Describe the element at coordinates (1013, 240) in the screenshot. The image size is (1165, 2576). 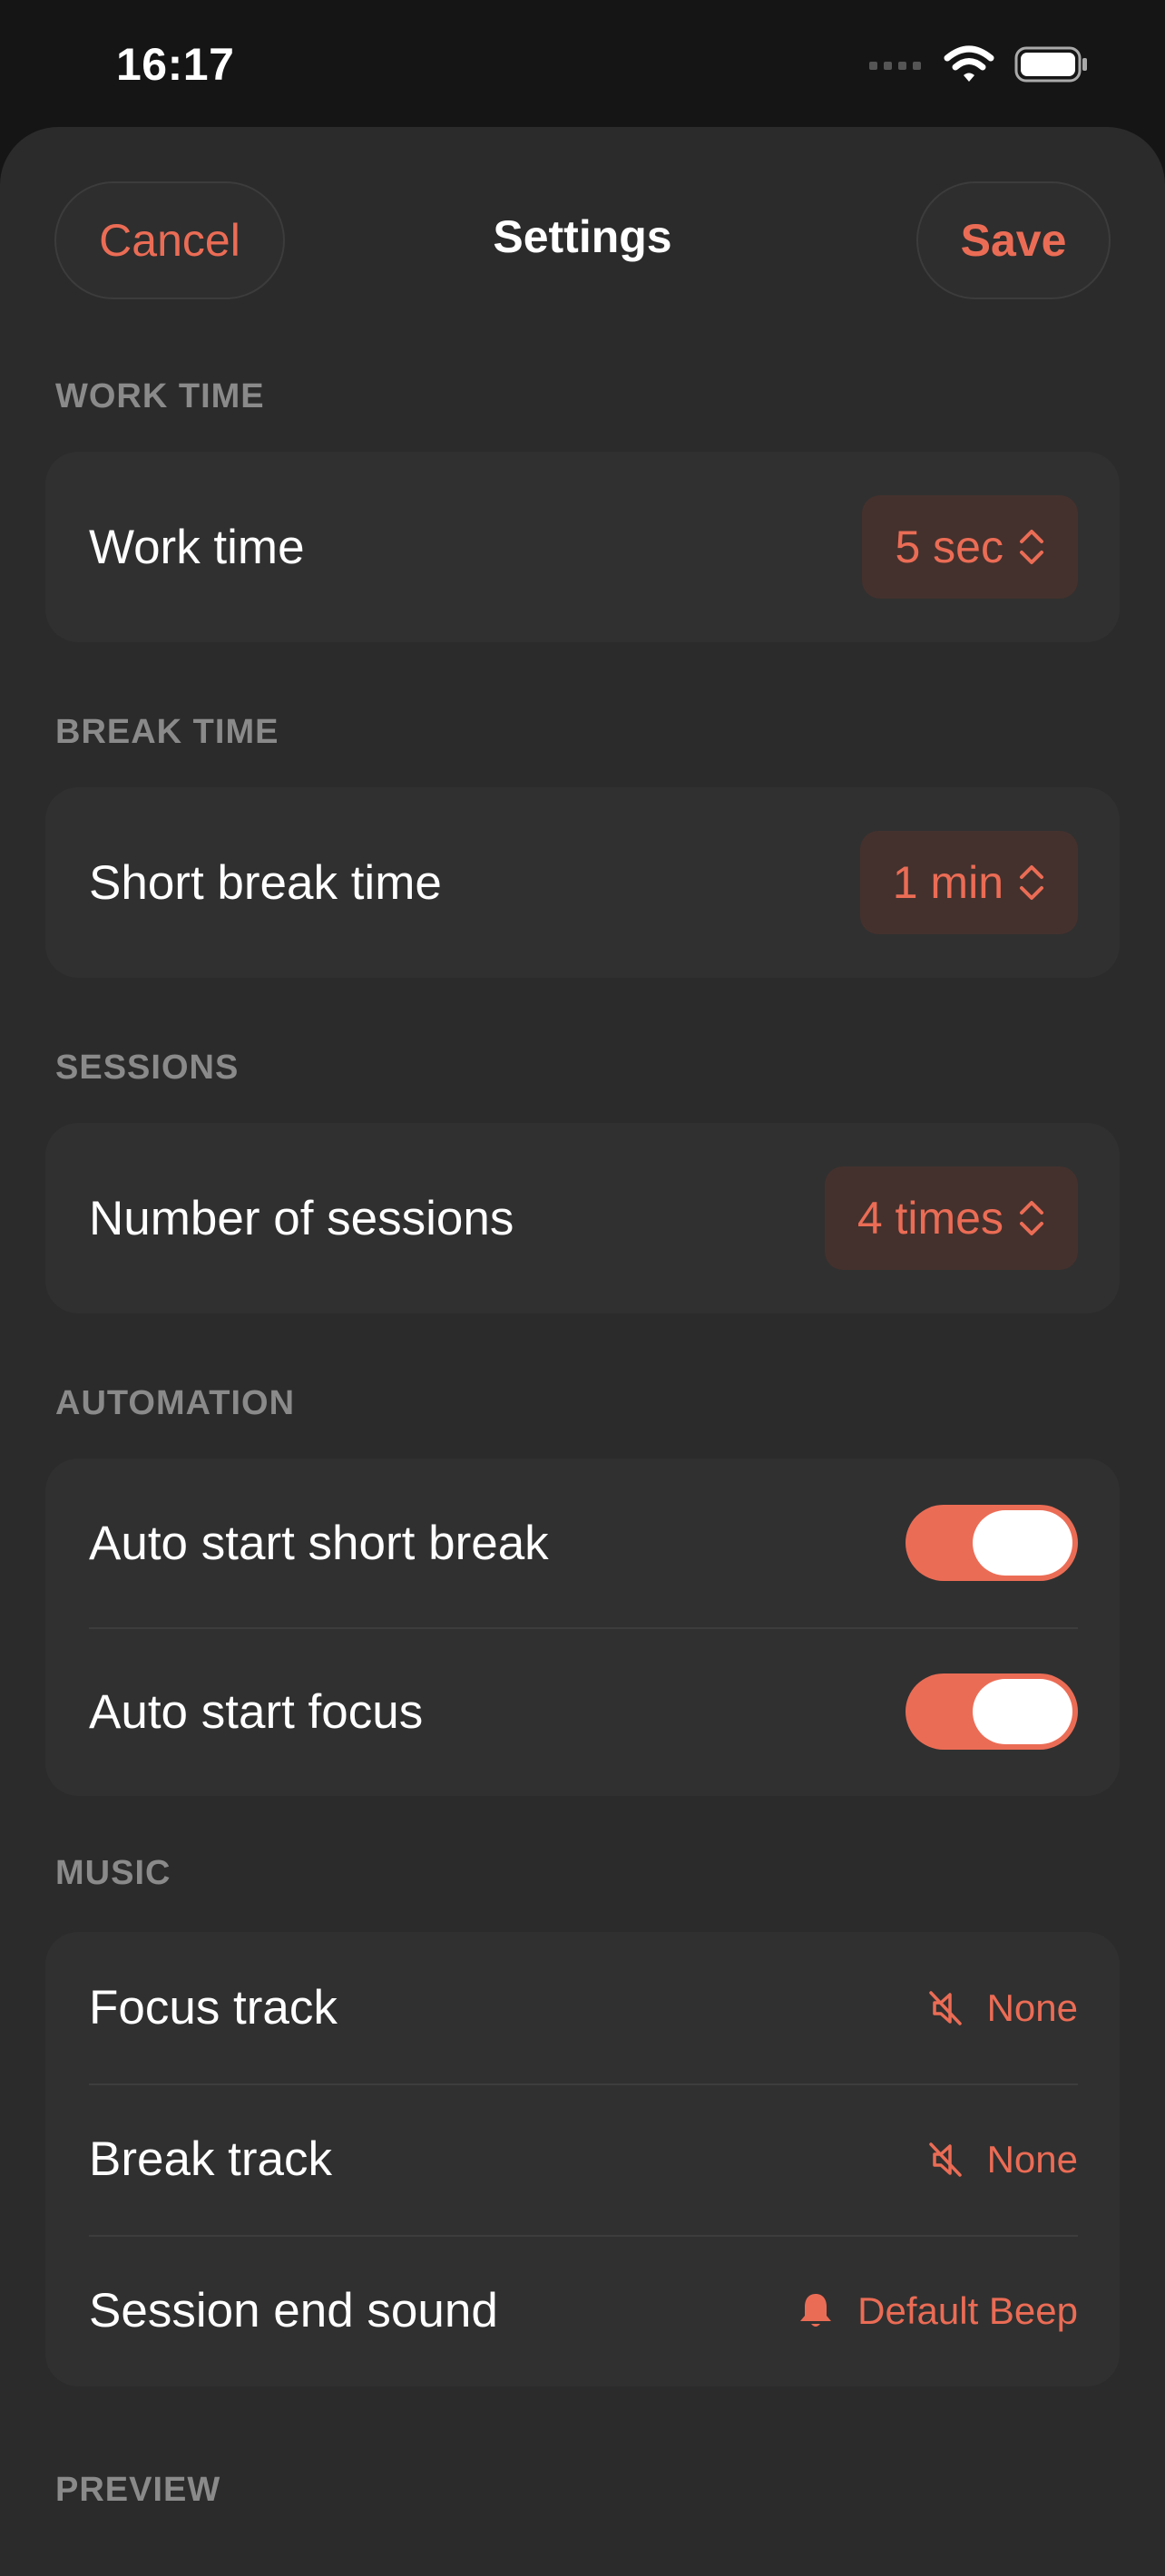
I see `save-button: Save` at that location.